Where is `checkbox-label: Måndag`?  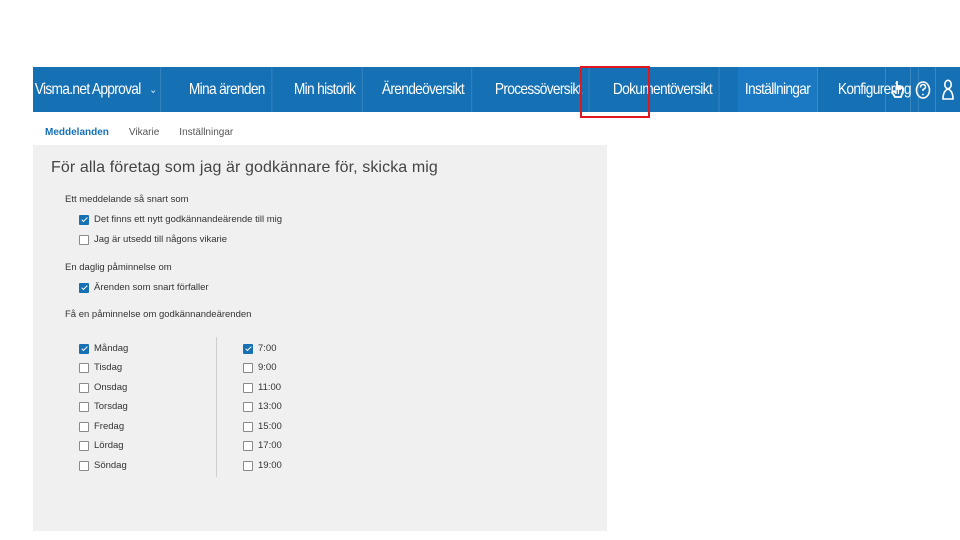 checkbox-label: Måndag is located at coordinates (111, 348).